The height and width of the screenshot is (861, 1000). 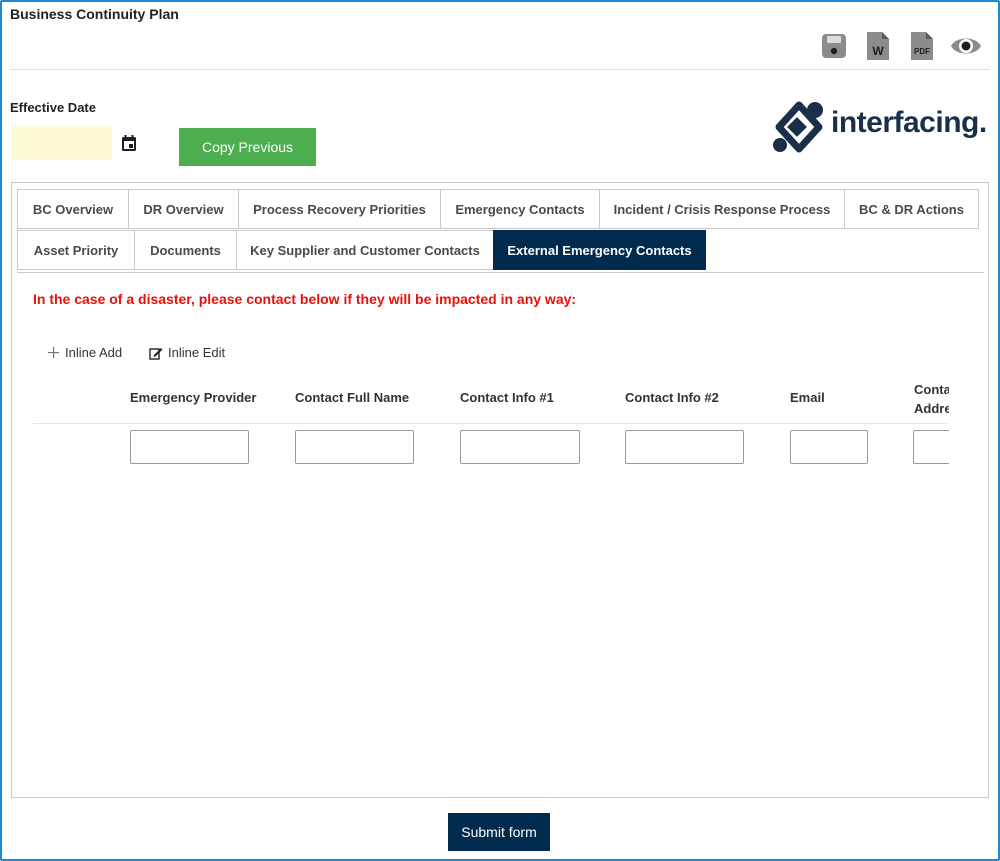 What do you see at coordinates (193, 397) in the screenshot?
I see `col-emergency-provider: Emergency Provider` at bounding box center [193, 397].